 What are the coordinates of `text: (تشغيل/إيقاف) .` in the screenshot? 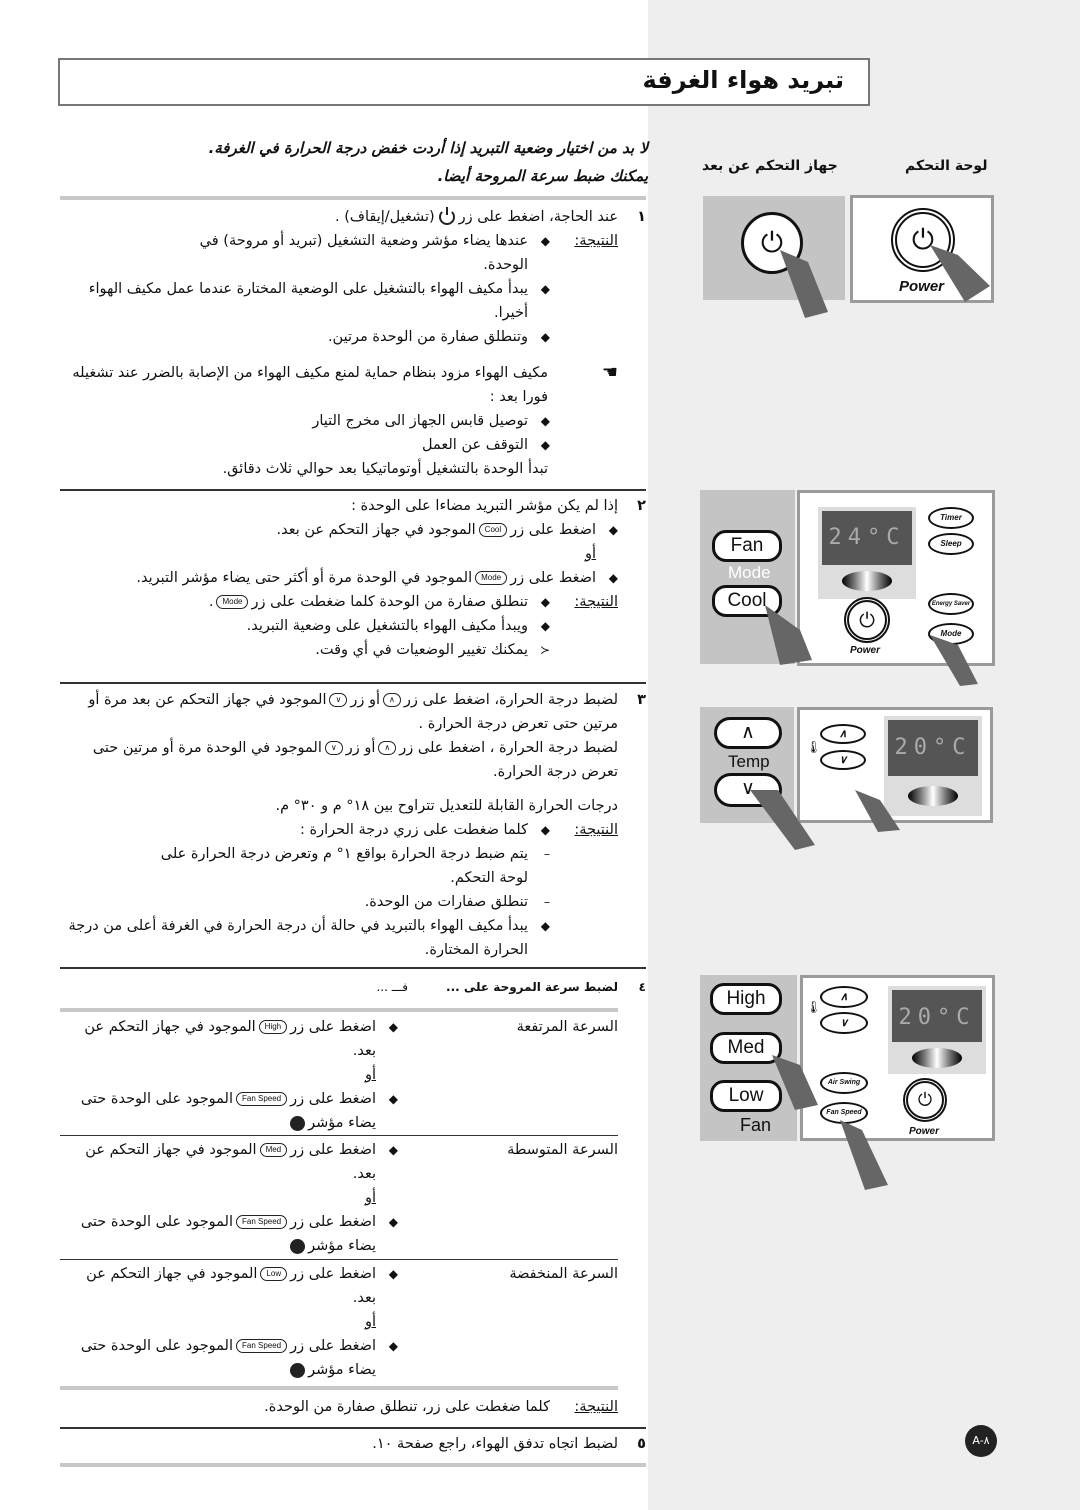 It's located at (385, 217).